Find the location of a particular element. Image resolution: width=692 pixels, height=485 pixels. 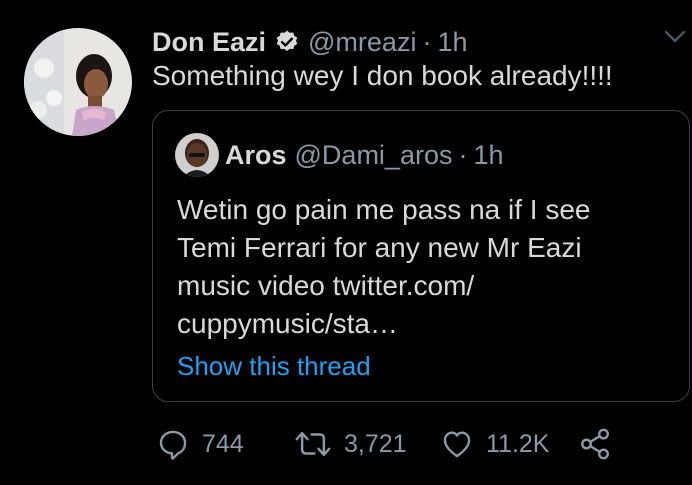

quoted-author-name: Aros is located at coordinates (256, 155).